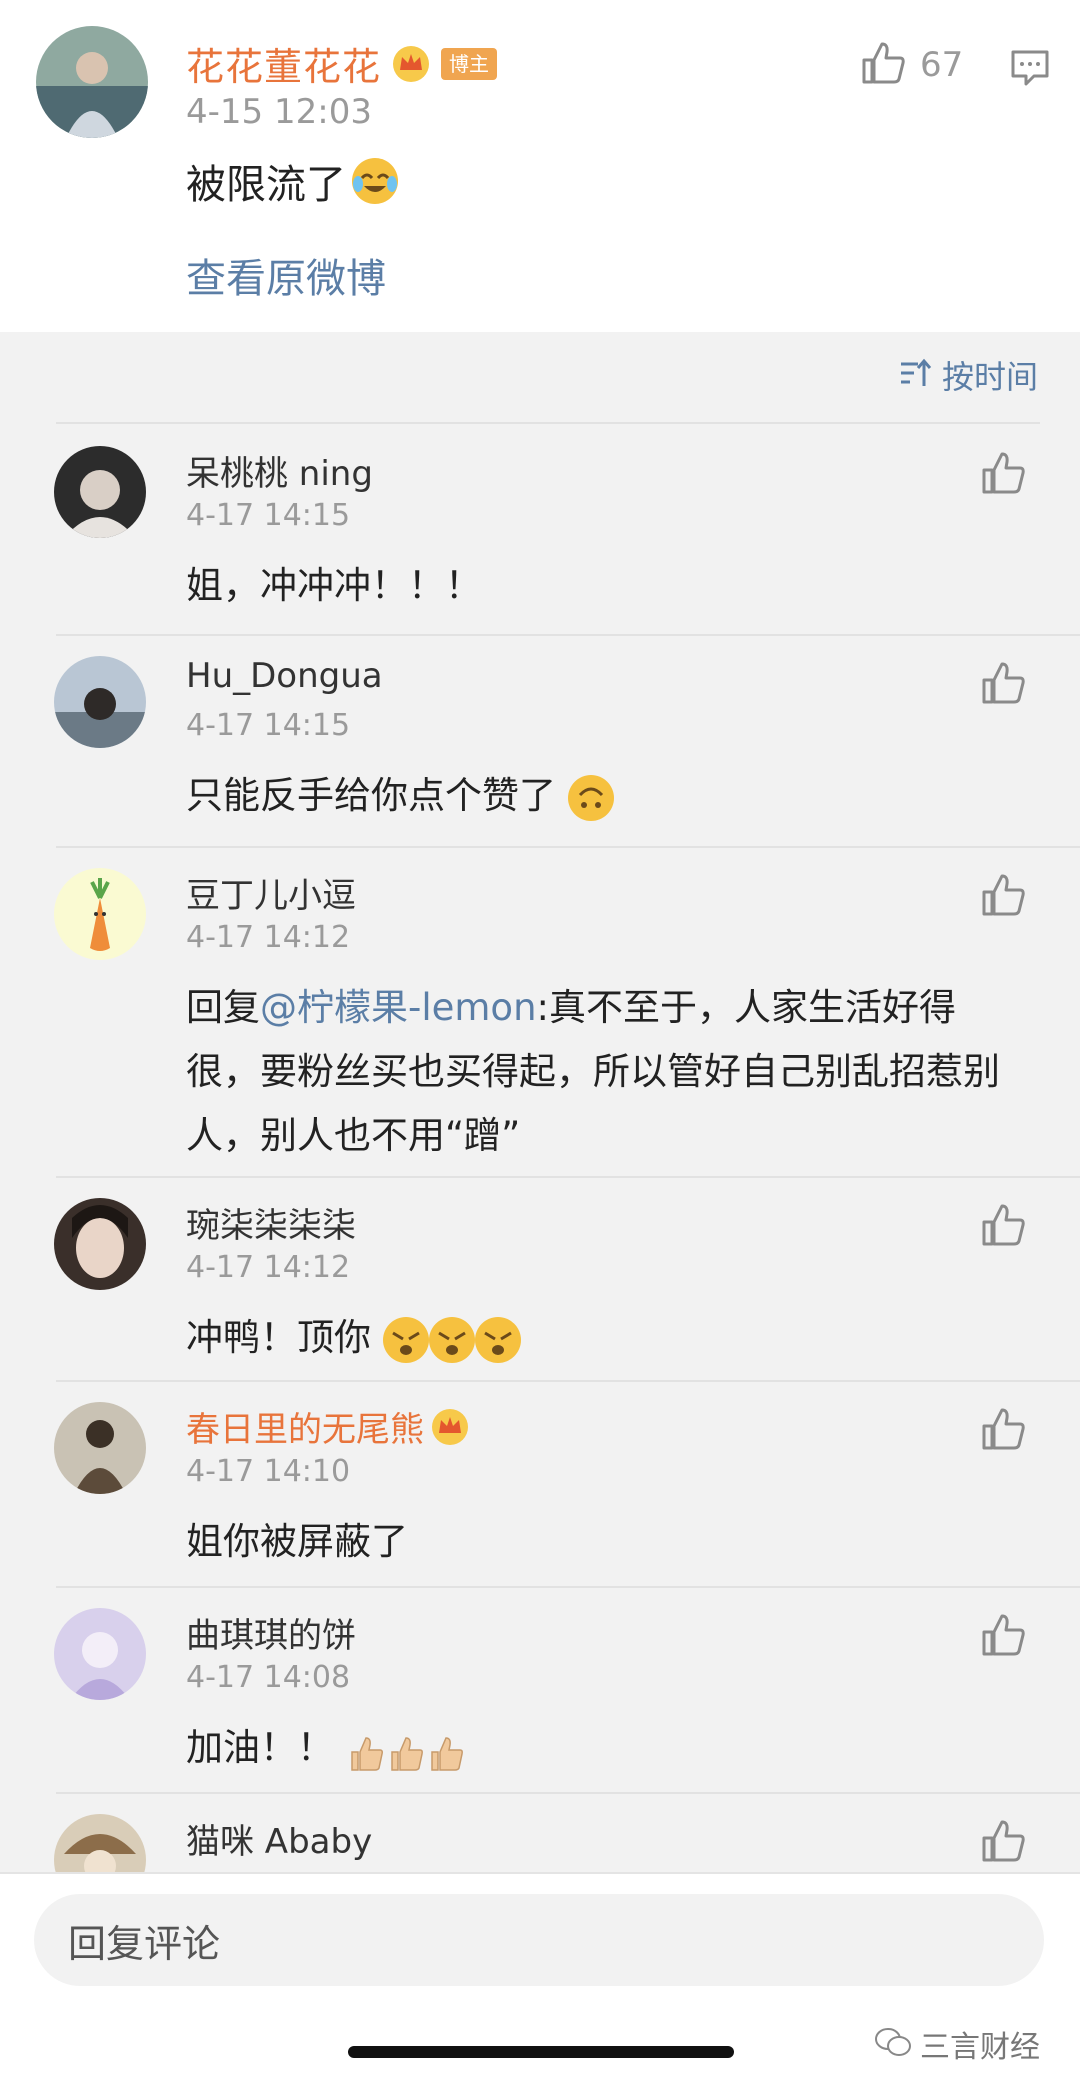  I want to click on comment-text: 只能反手给你点个赞了, so click(601, 796).